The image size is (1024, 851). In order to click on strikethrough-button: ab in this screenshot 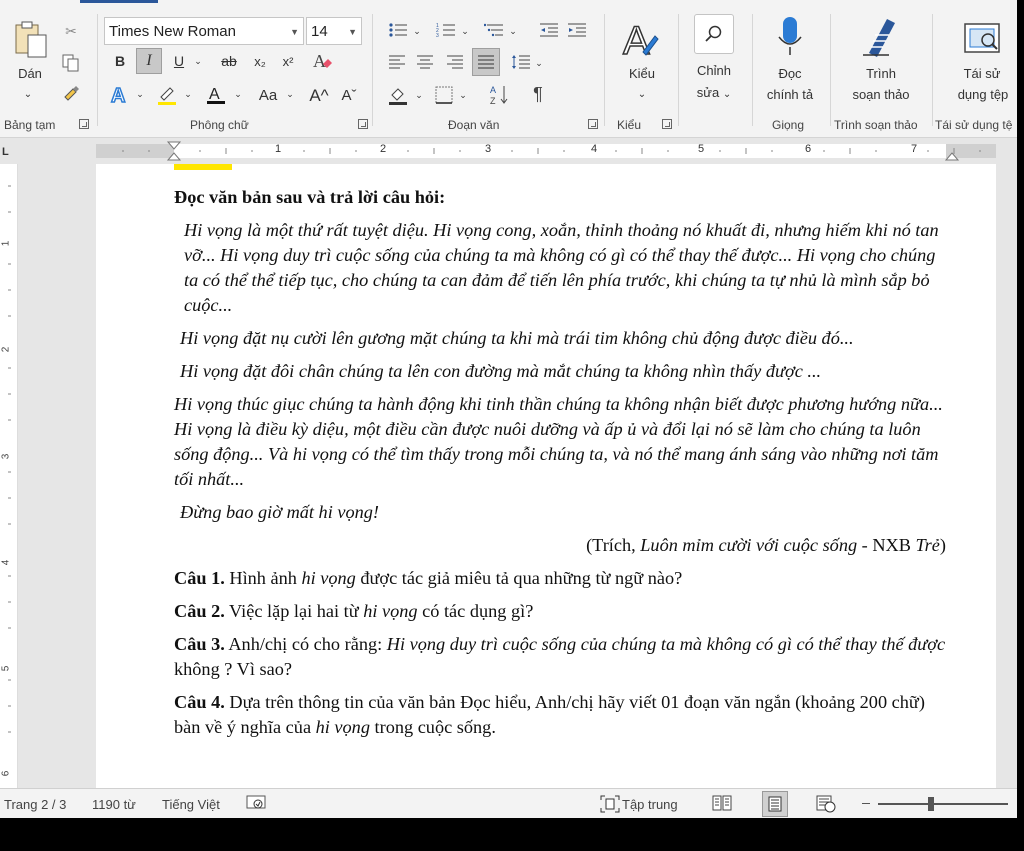, I will do `click(229, 61)`.